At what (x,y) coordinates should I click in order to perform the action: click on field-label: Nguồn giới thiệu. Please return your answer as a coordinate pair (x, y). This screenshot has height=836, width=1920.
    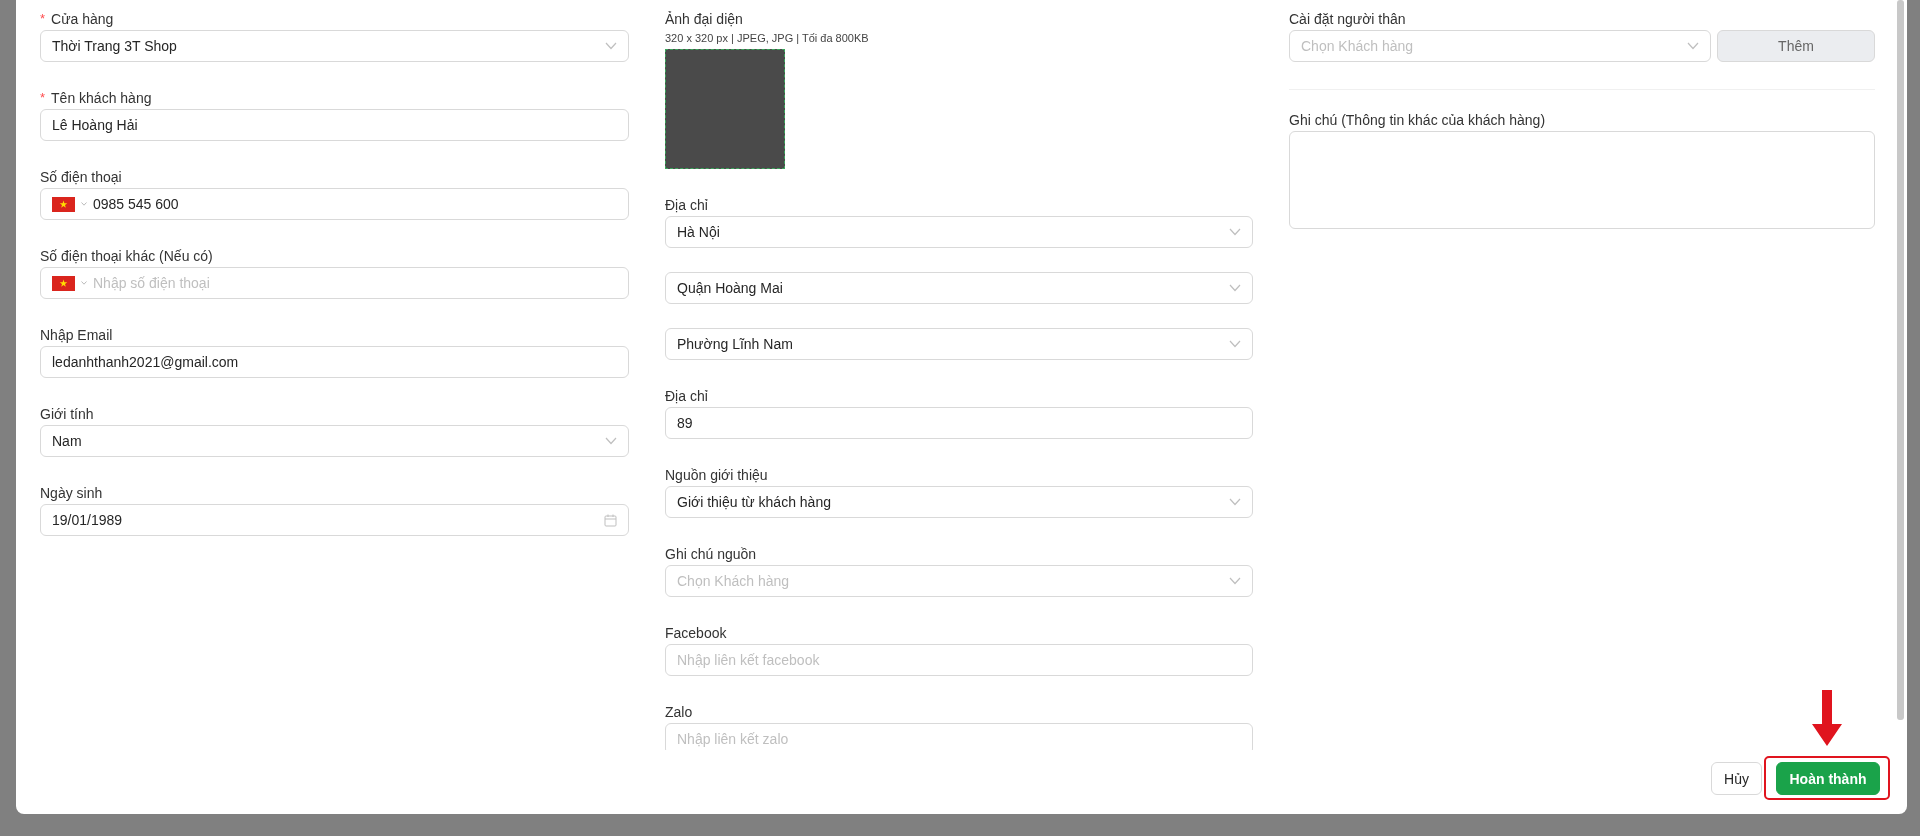
    Looking at the image, I should click on (716, 475).